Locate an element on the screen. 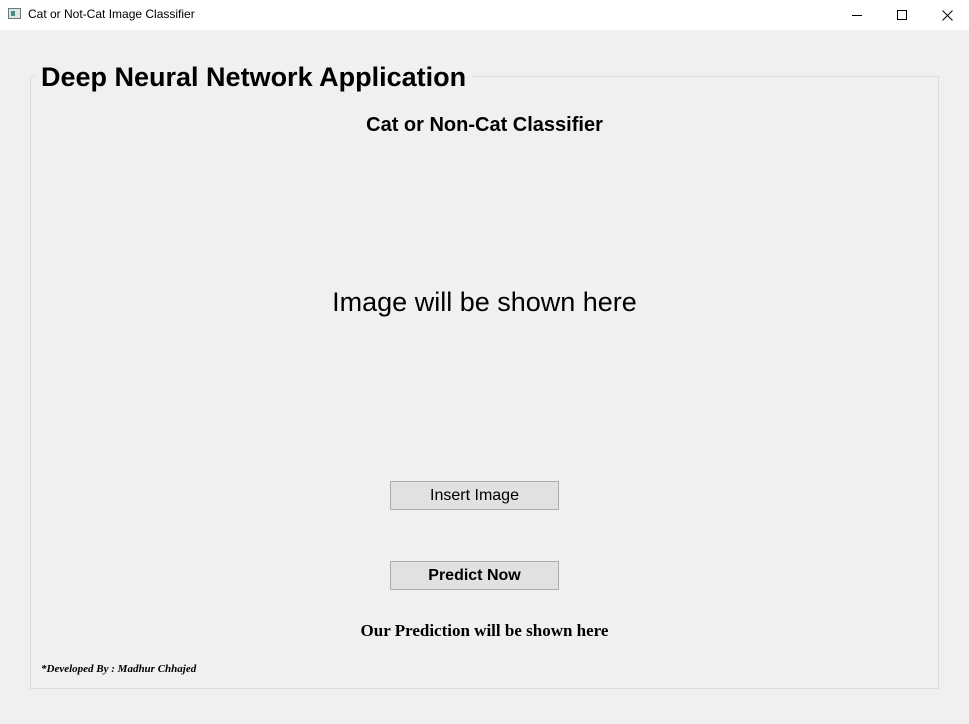  minimize-icon is located at coordinates (857, 15).